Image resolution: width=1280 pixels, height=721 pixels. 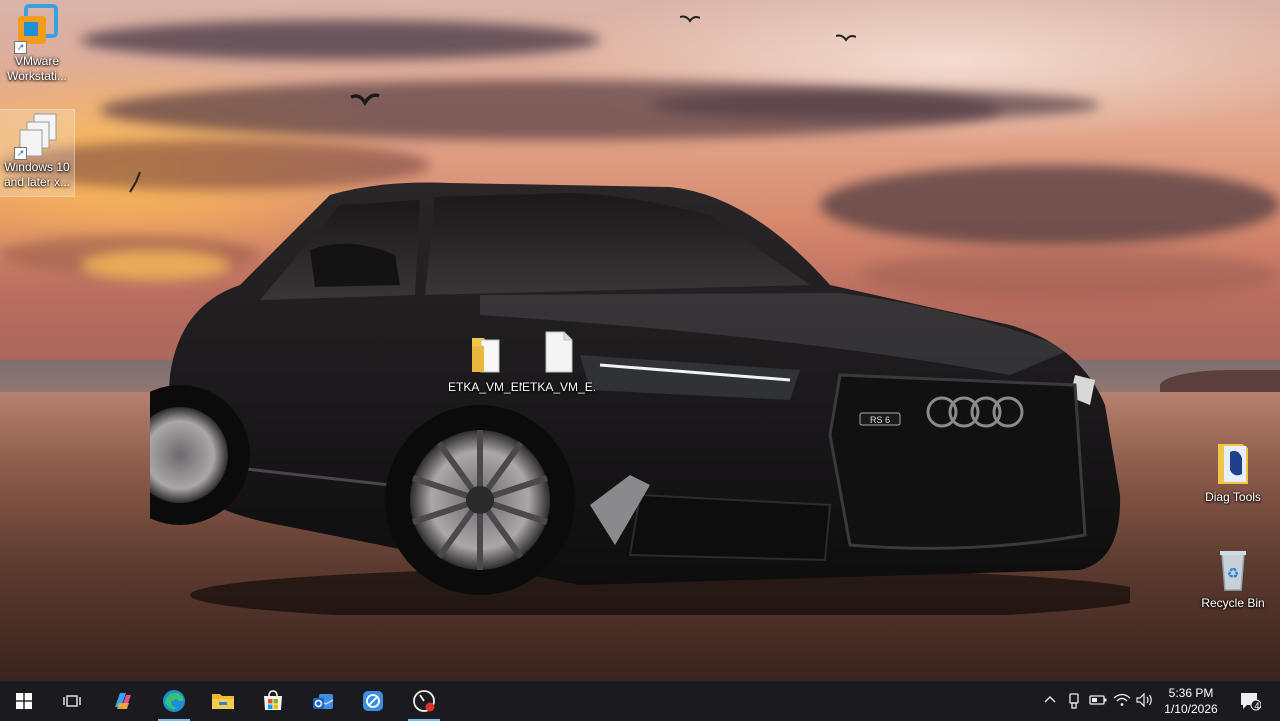 I want to click on file-icon, so click(x=559, y=355).